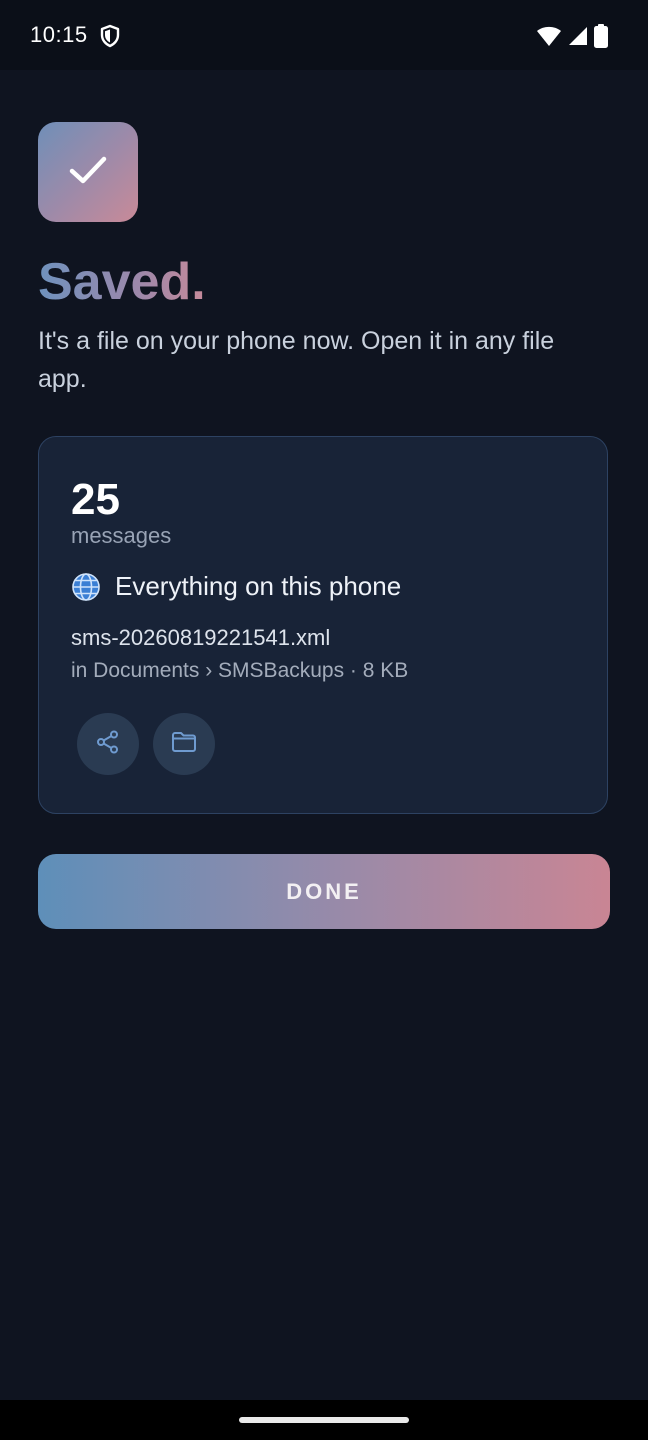 The width and height of the screenshot is (648, 1440). Describe the element at coordinates (258, 586) in the screenshot. I see `backup-scope-label: Everything on this phone` at that location.